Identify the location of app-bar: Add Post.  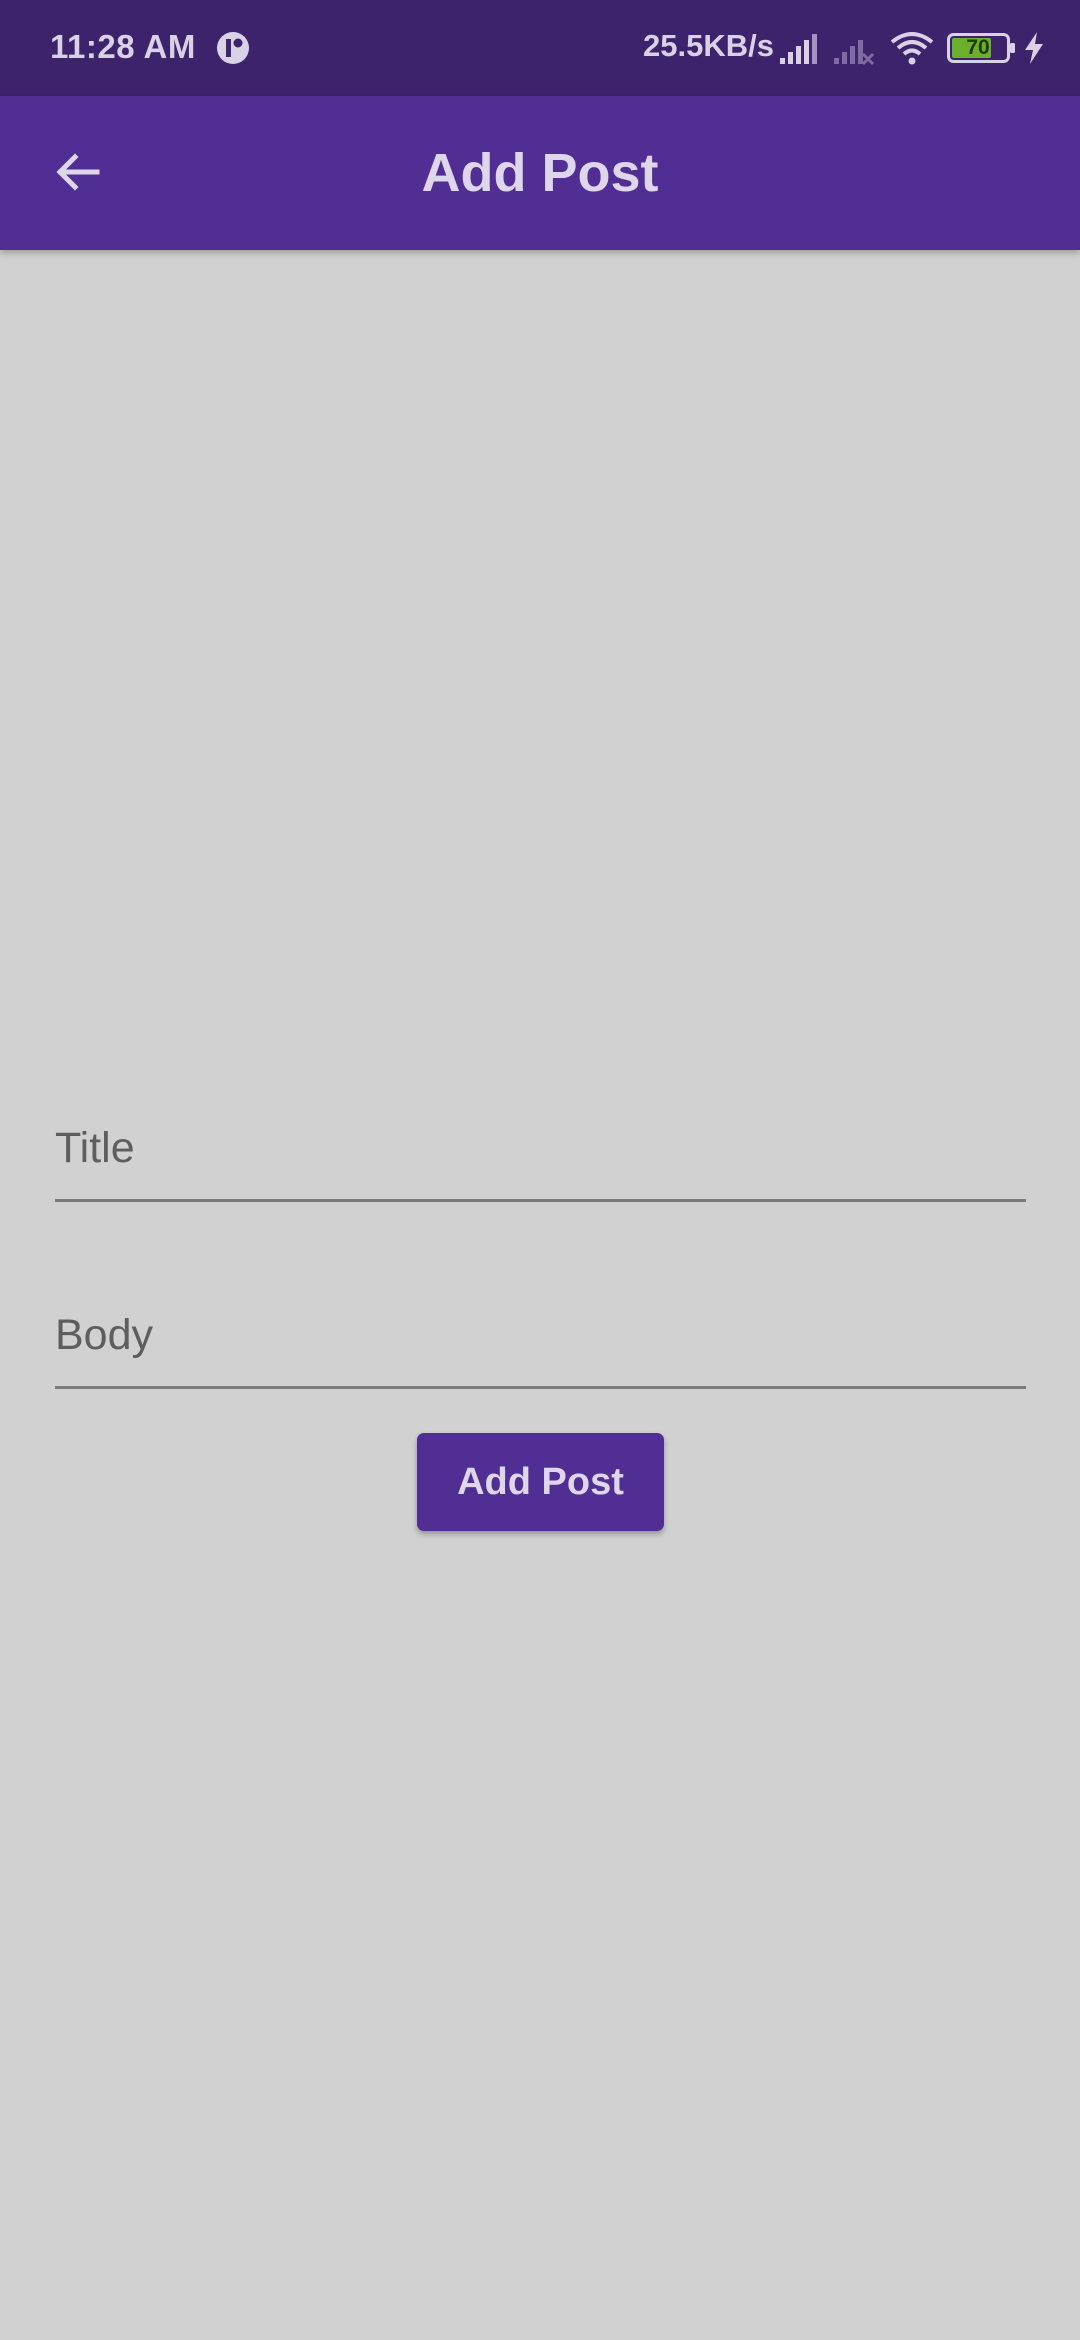
(540, 173).